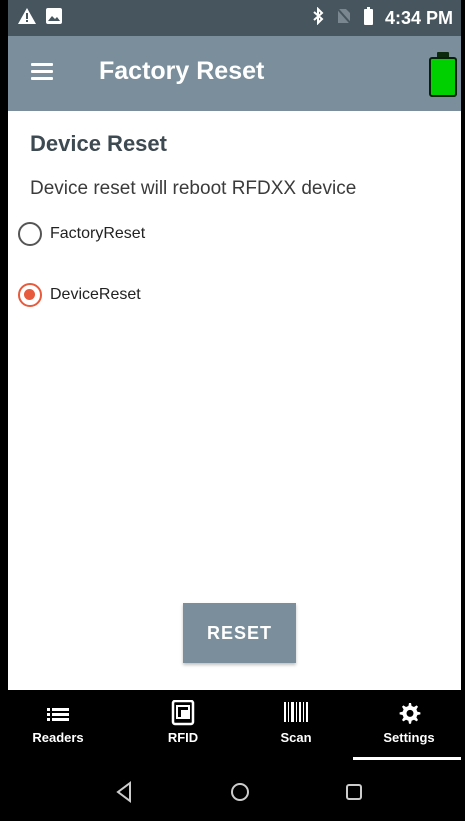  I want to click on bluetooth-icon, so click(318, 18).